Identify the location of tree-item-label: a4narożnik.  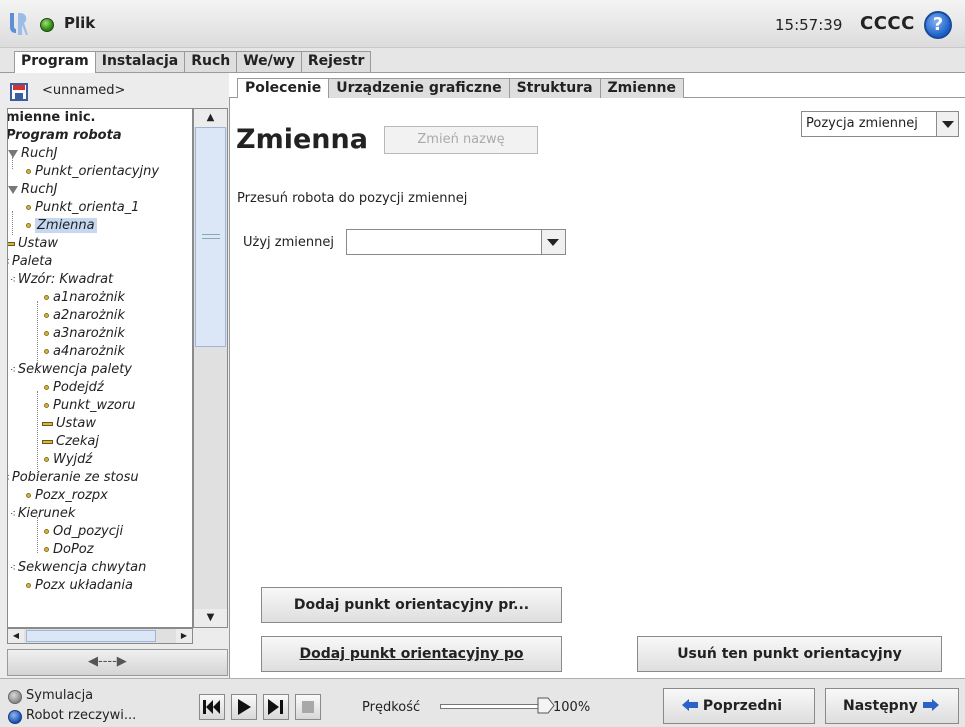
(89, 351).